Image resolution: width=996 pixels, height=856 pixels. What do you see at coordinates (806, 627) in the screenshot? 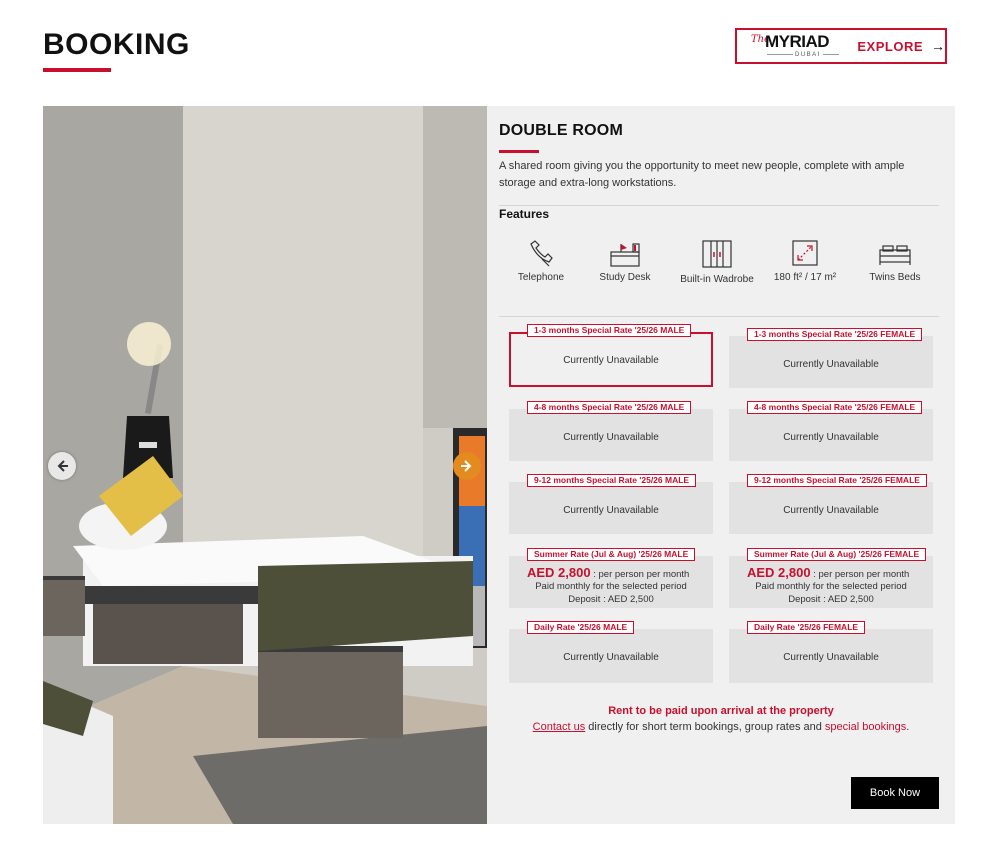
I see `rate-label: Daily Rate '25/26 FEMALE` at bounding box center [806, 627].